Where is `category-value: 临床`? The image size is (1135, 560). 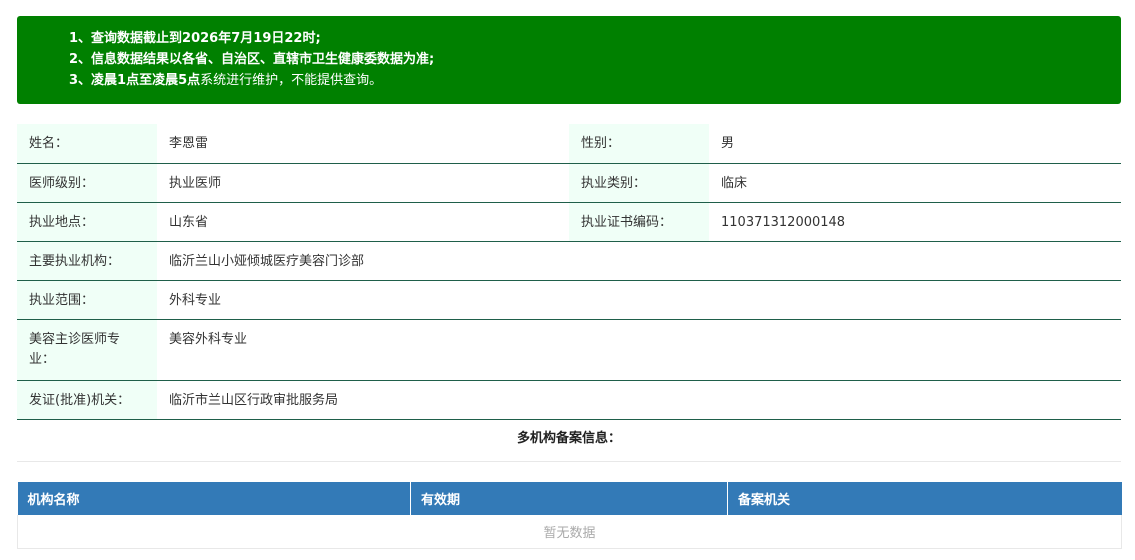
category-value: 临床 is located at coordinates (915, 183).